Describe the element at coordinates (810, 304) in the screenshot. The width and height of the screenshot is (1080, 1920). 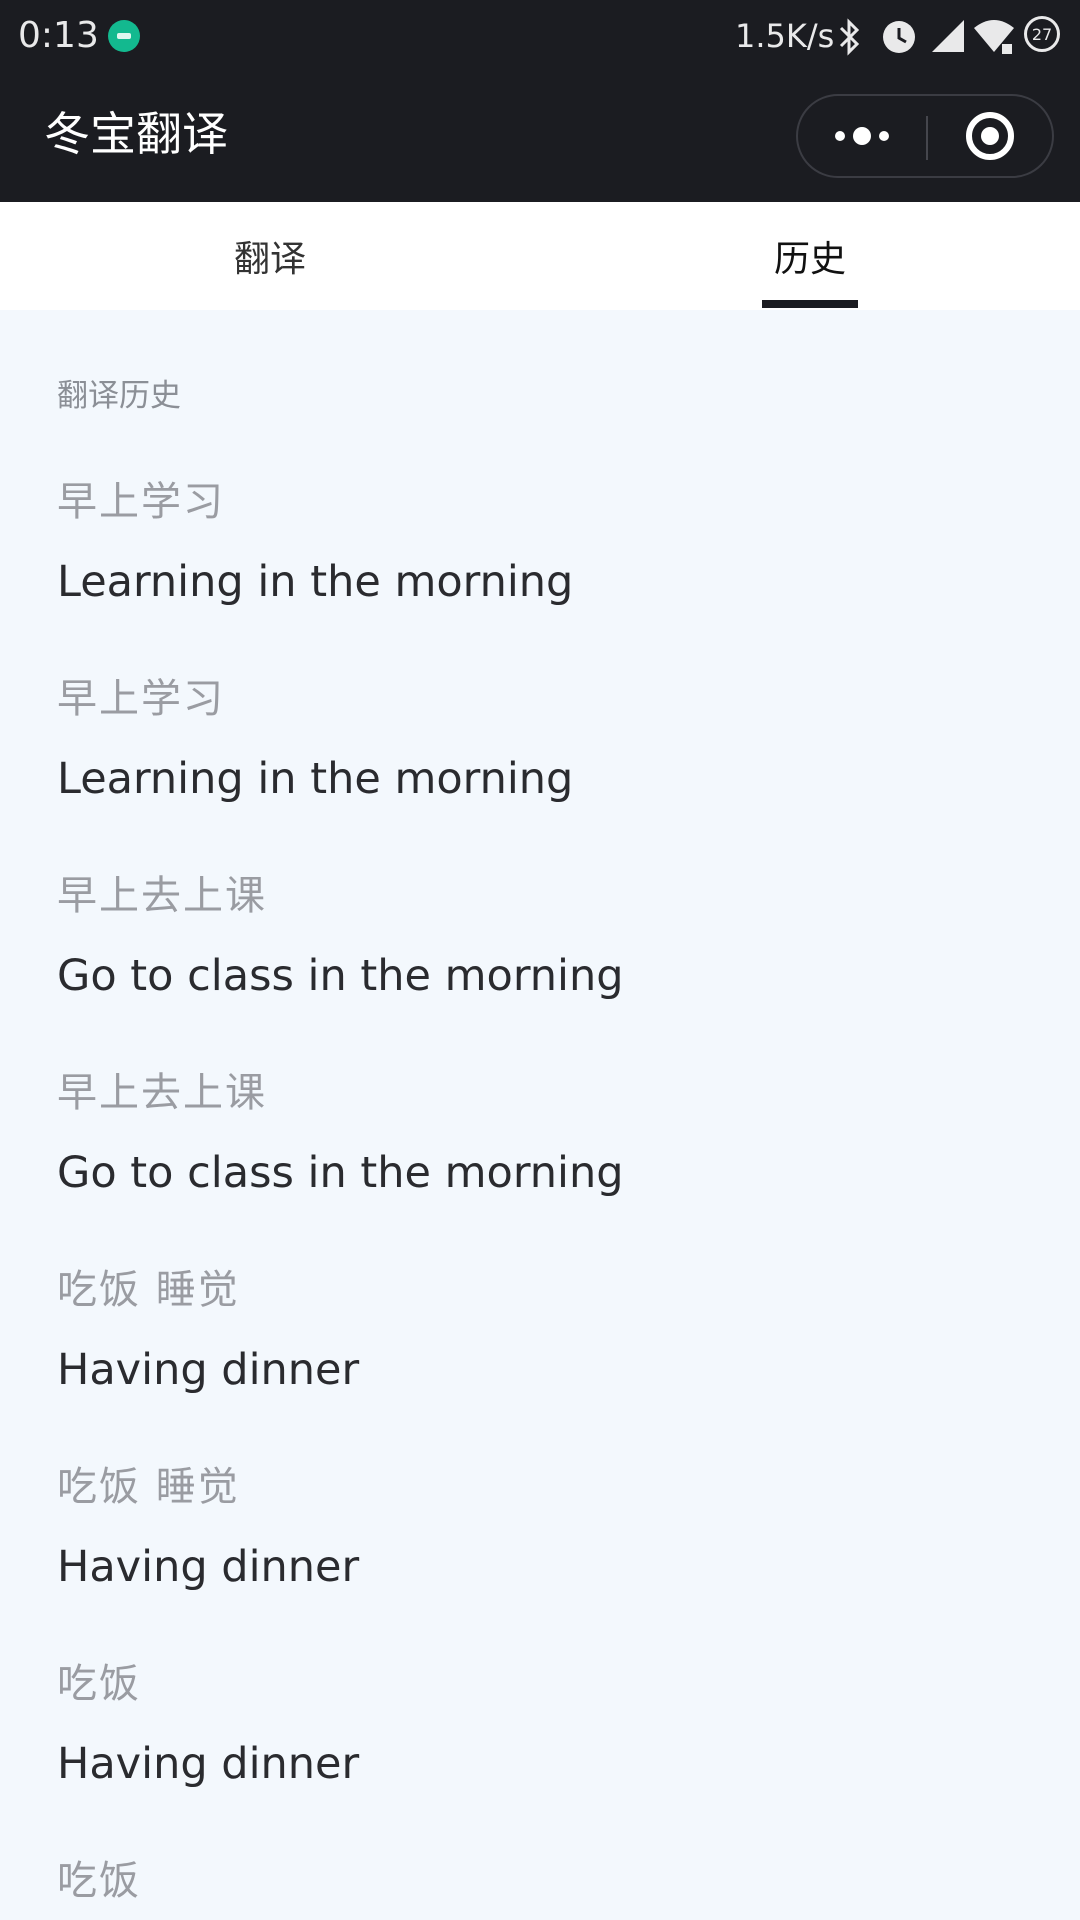
I see `active-tab-indicator` at that location.